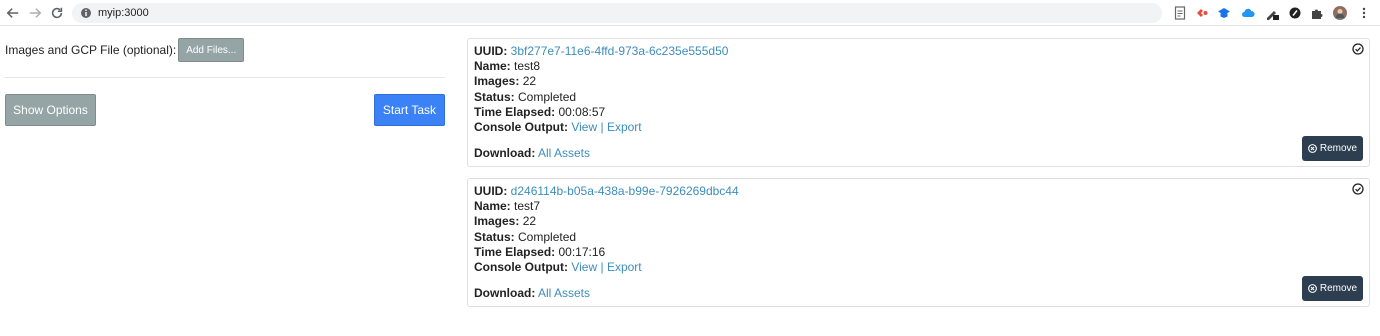  Describe the element at coordinates (527, 206) in the screenshot. I see `task-name: test7` at that location.